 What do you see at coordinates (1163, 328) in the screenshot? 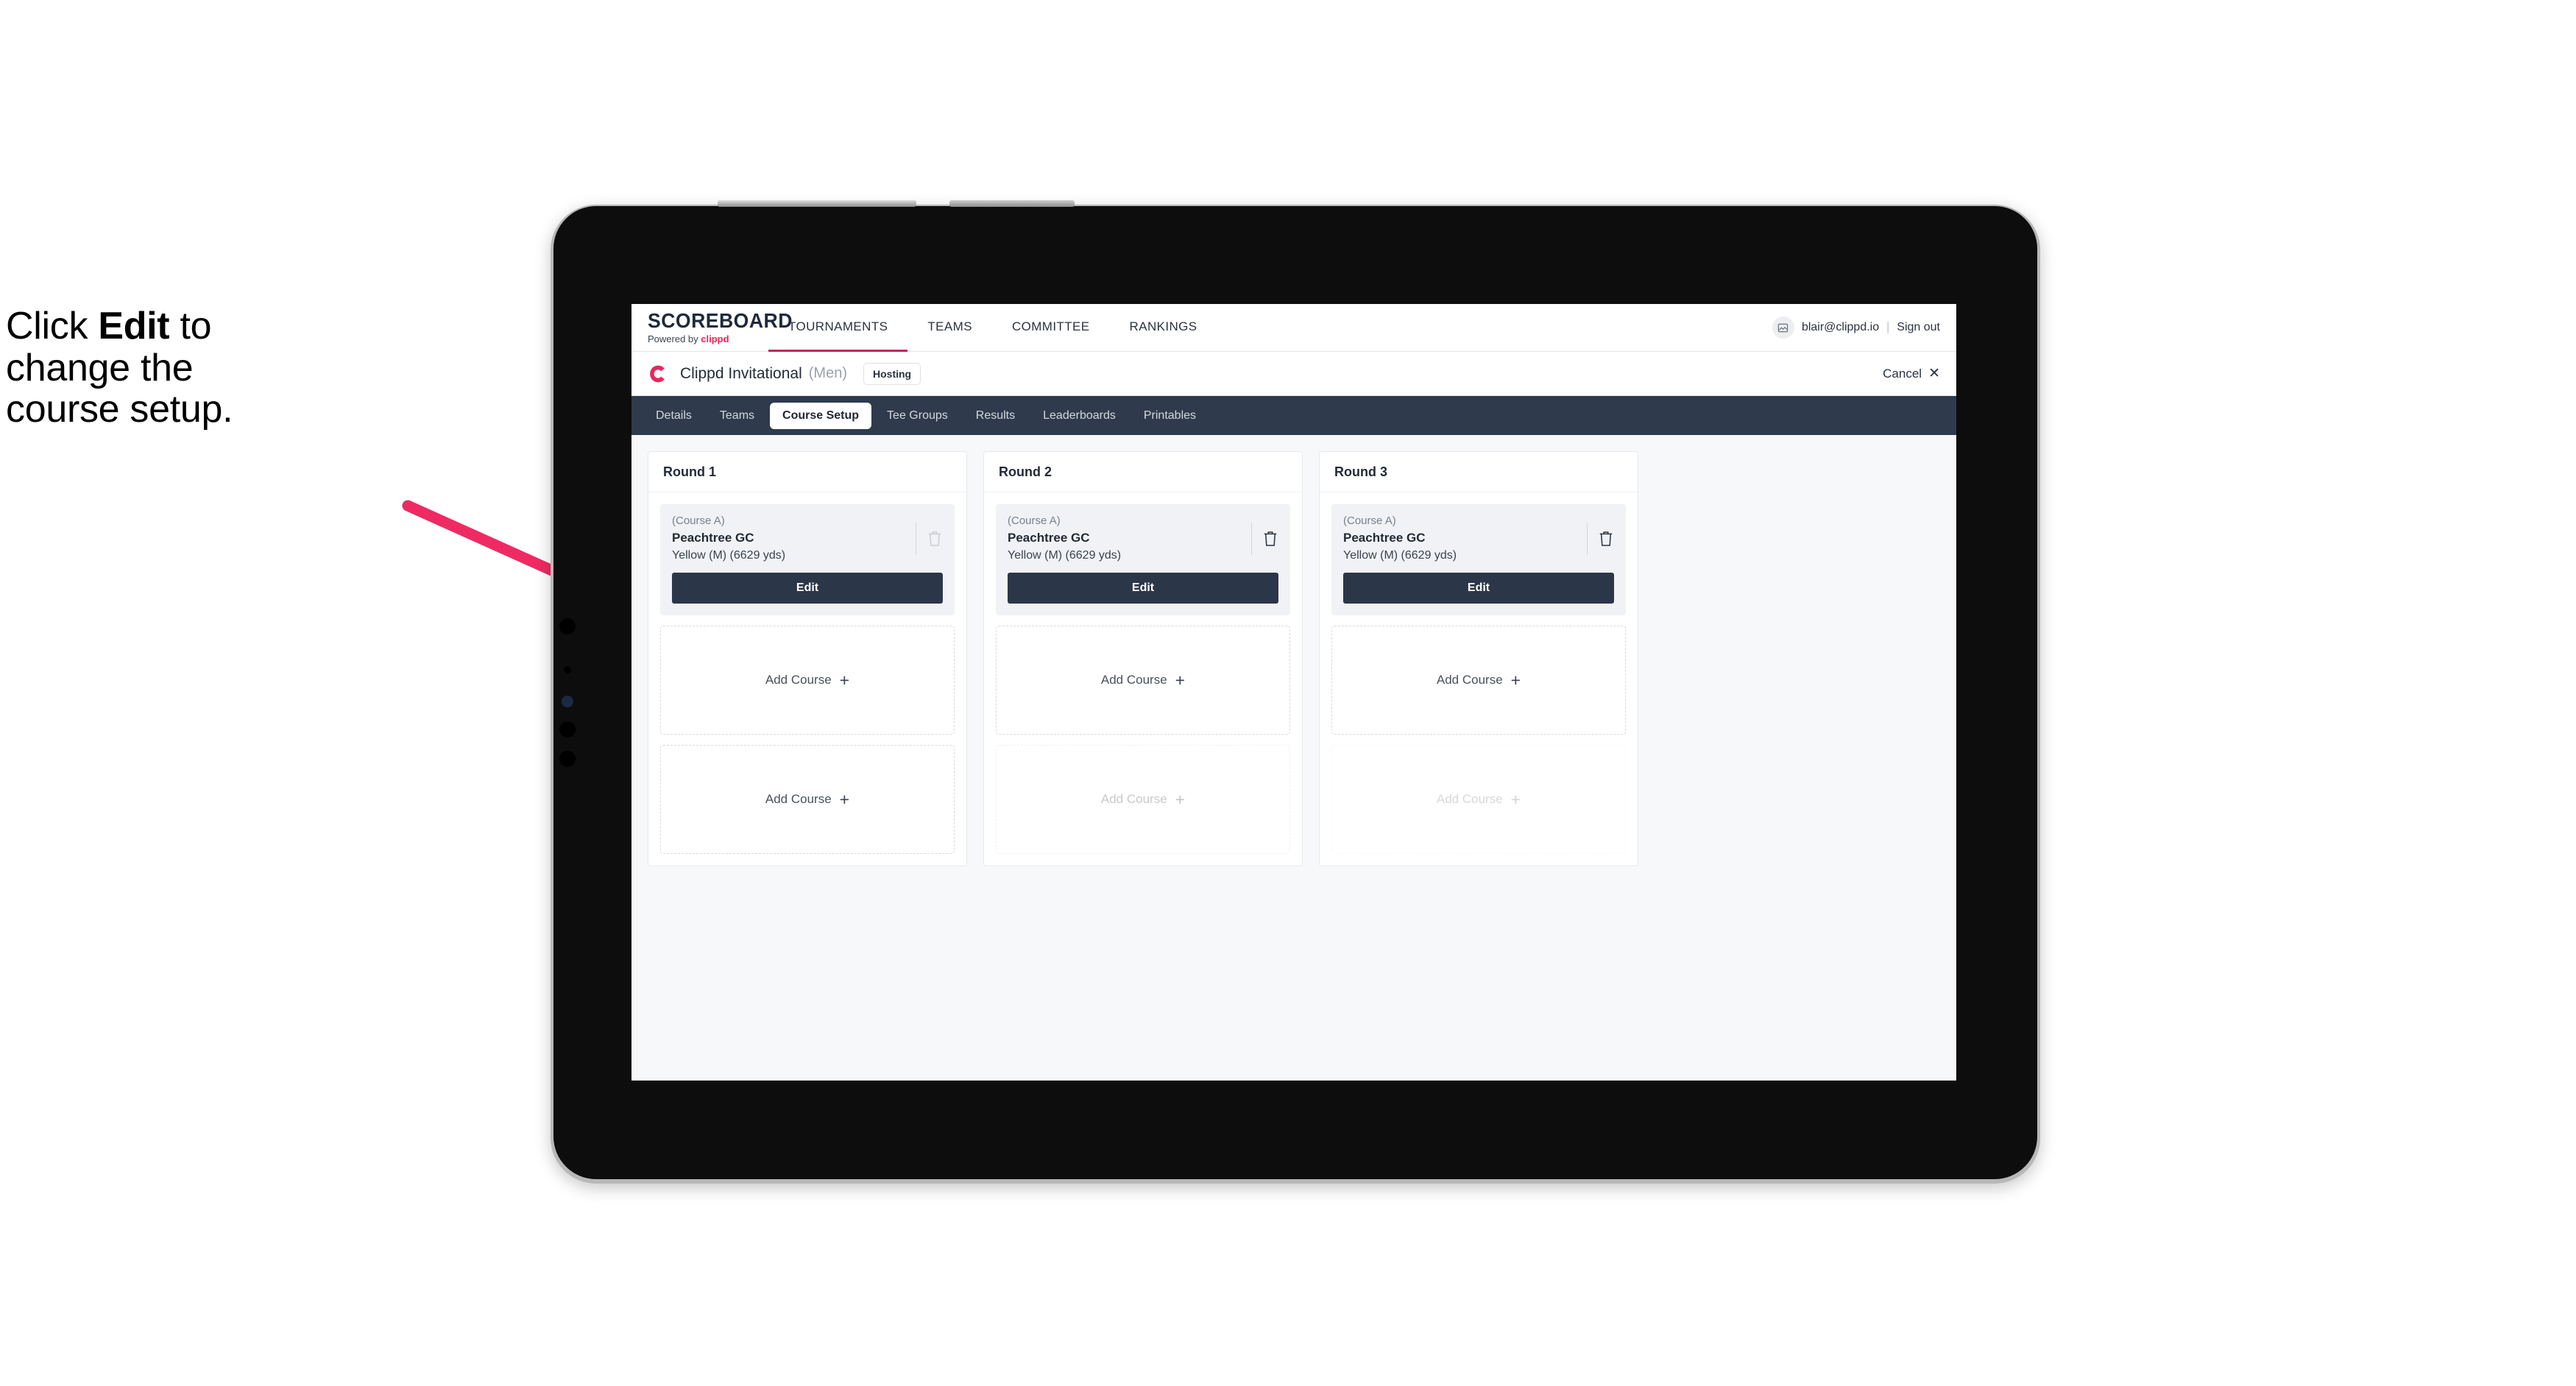
I see `nav-link-rankings: RANKINGS` at bounding box center [1163, 328].